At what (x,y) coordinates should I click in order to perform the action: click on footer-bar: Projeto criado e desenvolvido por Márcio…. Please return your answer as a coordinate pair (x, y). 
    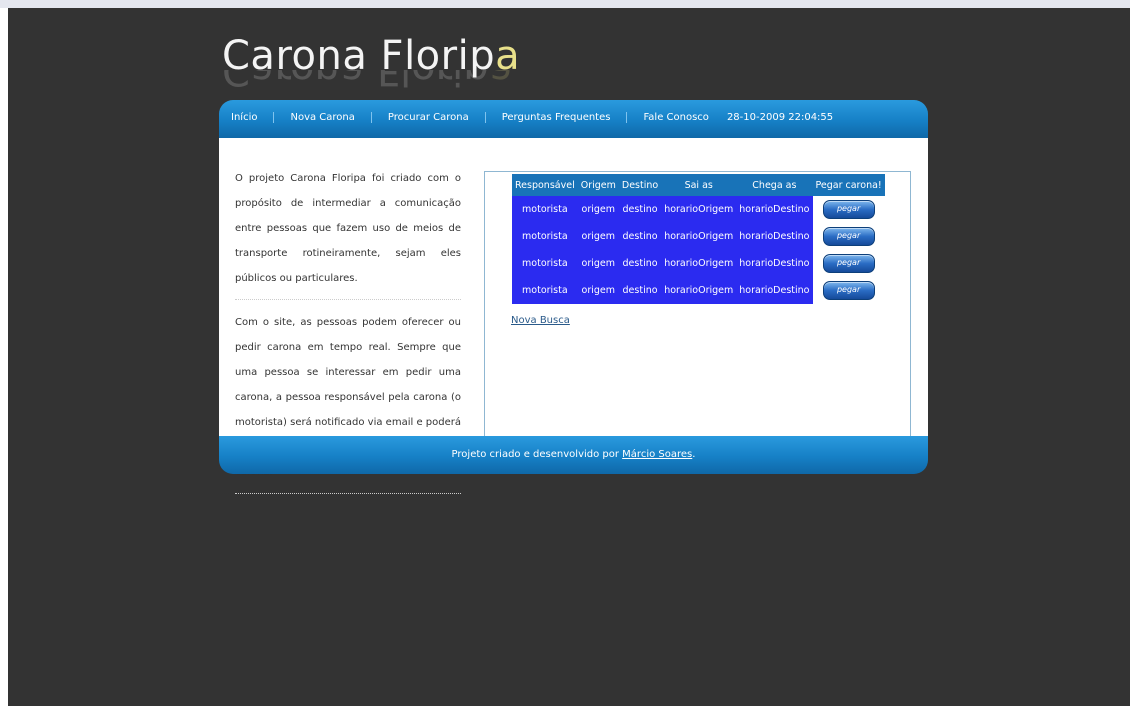
    Looking at the image, I should click on (573, 455).